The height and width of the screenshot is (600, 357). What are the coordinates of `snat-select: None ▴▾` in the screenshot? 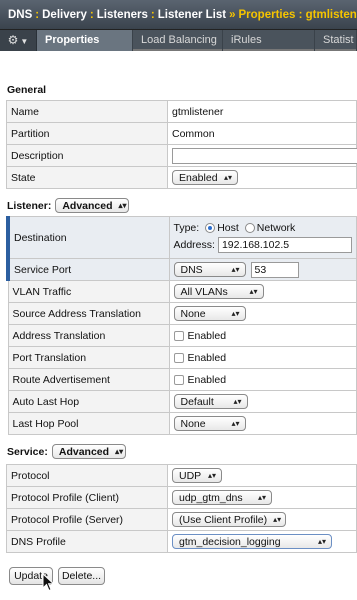 It's located at (209, 313).